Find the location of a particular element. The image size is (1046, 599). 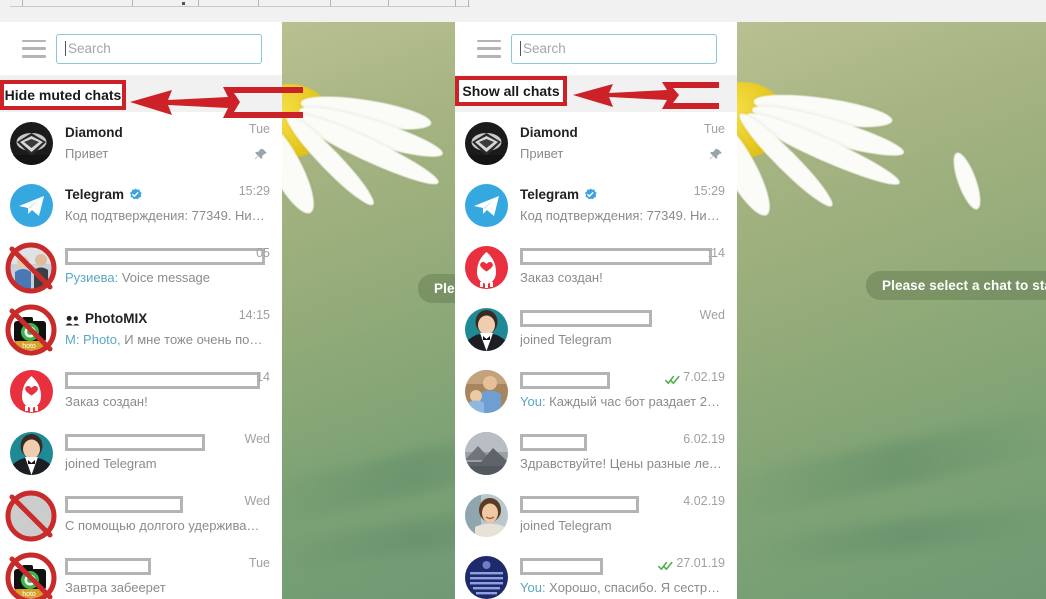

chat-item-title-row: Telegram 15:29 is located at coordinates (167, 194).